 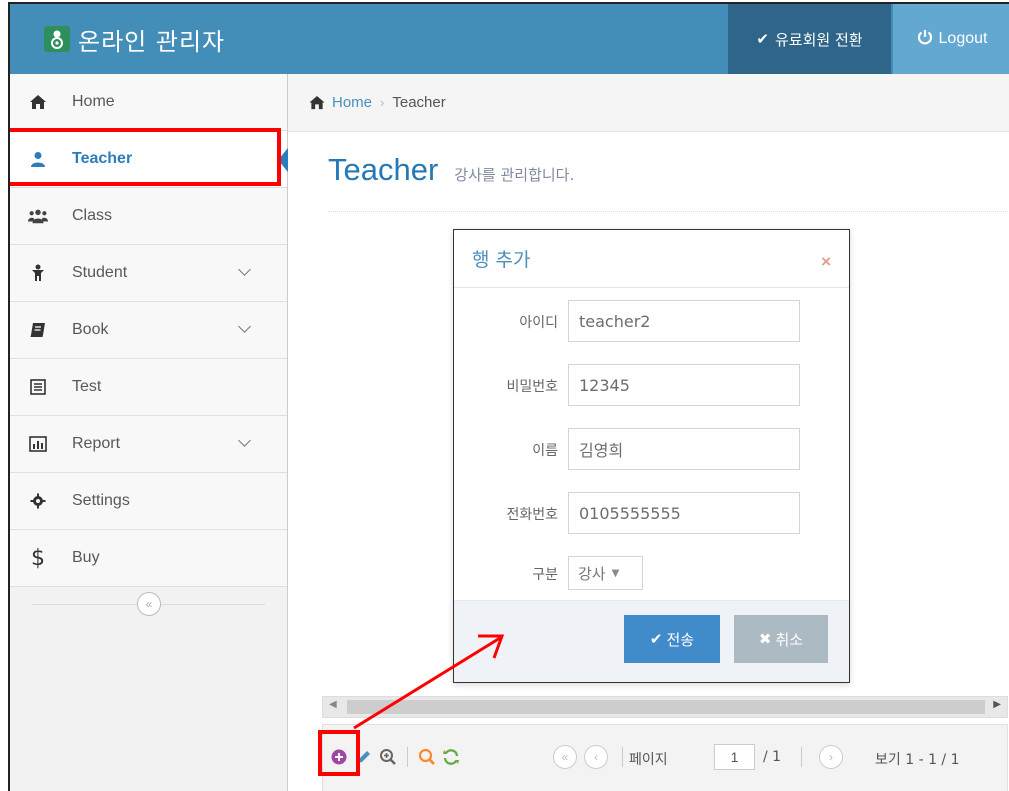 What do you see at coordinates (734, 757) in the screenshot?
I see `page-number-input: 1` at bounding box center [734, 757].